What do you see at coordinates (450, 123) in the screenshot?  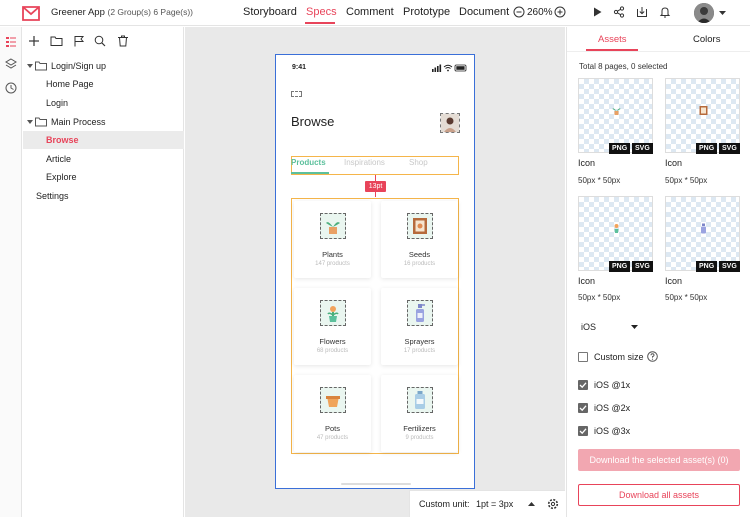 I see `profile-avatar` at bounding box center [450, 123].